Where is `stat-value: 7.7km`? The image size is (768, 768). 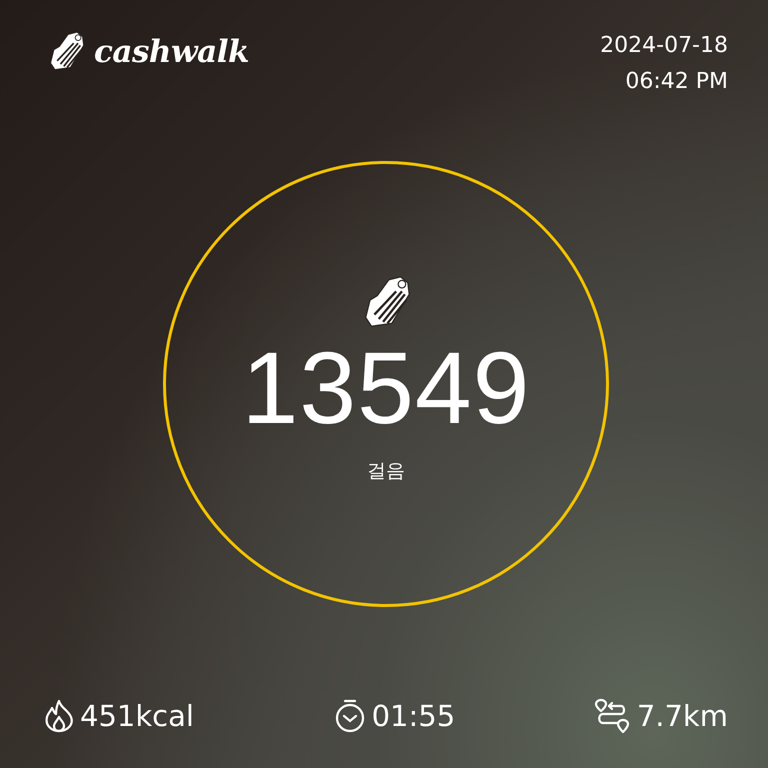
stat-value: 7.7km is located at coordinates (682, 716).